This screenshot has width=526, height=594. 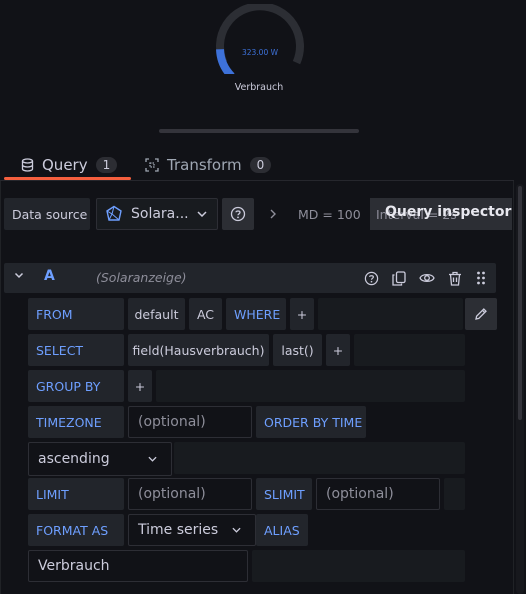 I want to click on tab-query: Query 1, so click(x=69, y=165).